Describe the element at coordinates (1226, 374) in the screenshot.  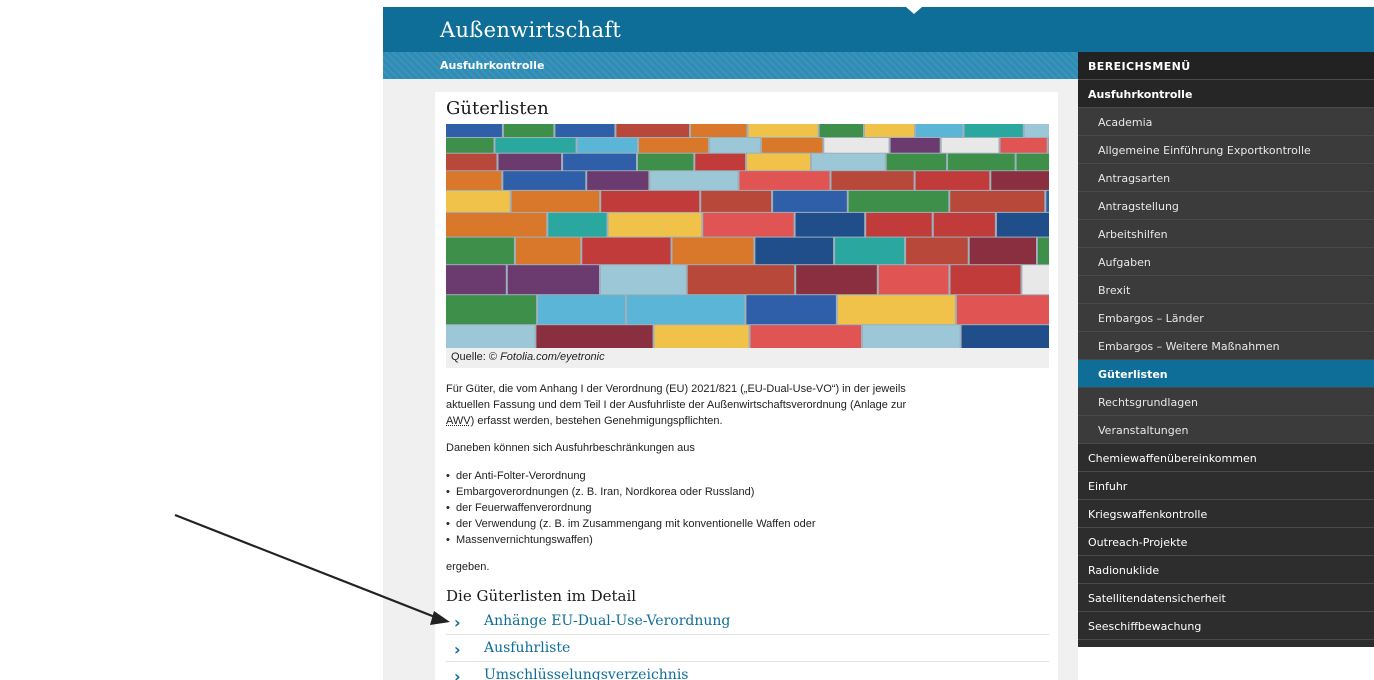
I see `menu-item-gueterlisten: Güterlisten` at that location.